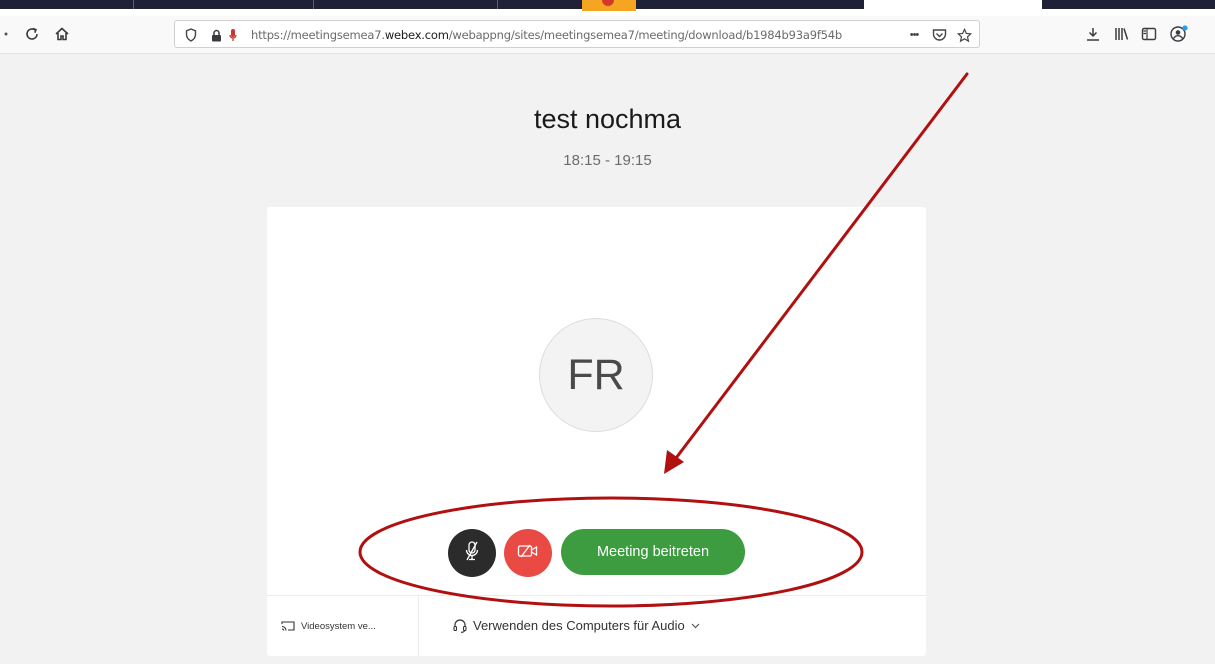 The width and height of the screenshot is (1215, 664). I want to click on avatar: FR, so click(596, 375).